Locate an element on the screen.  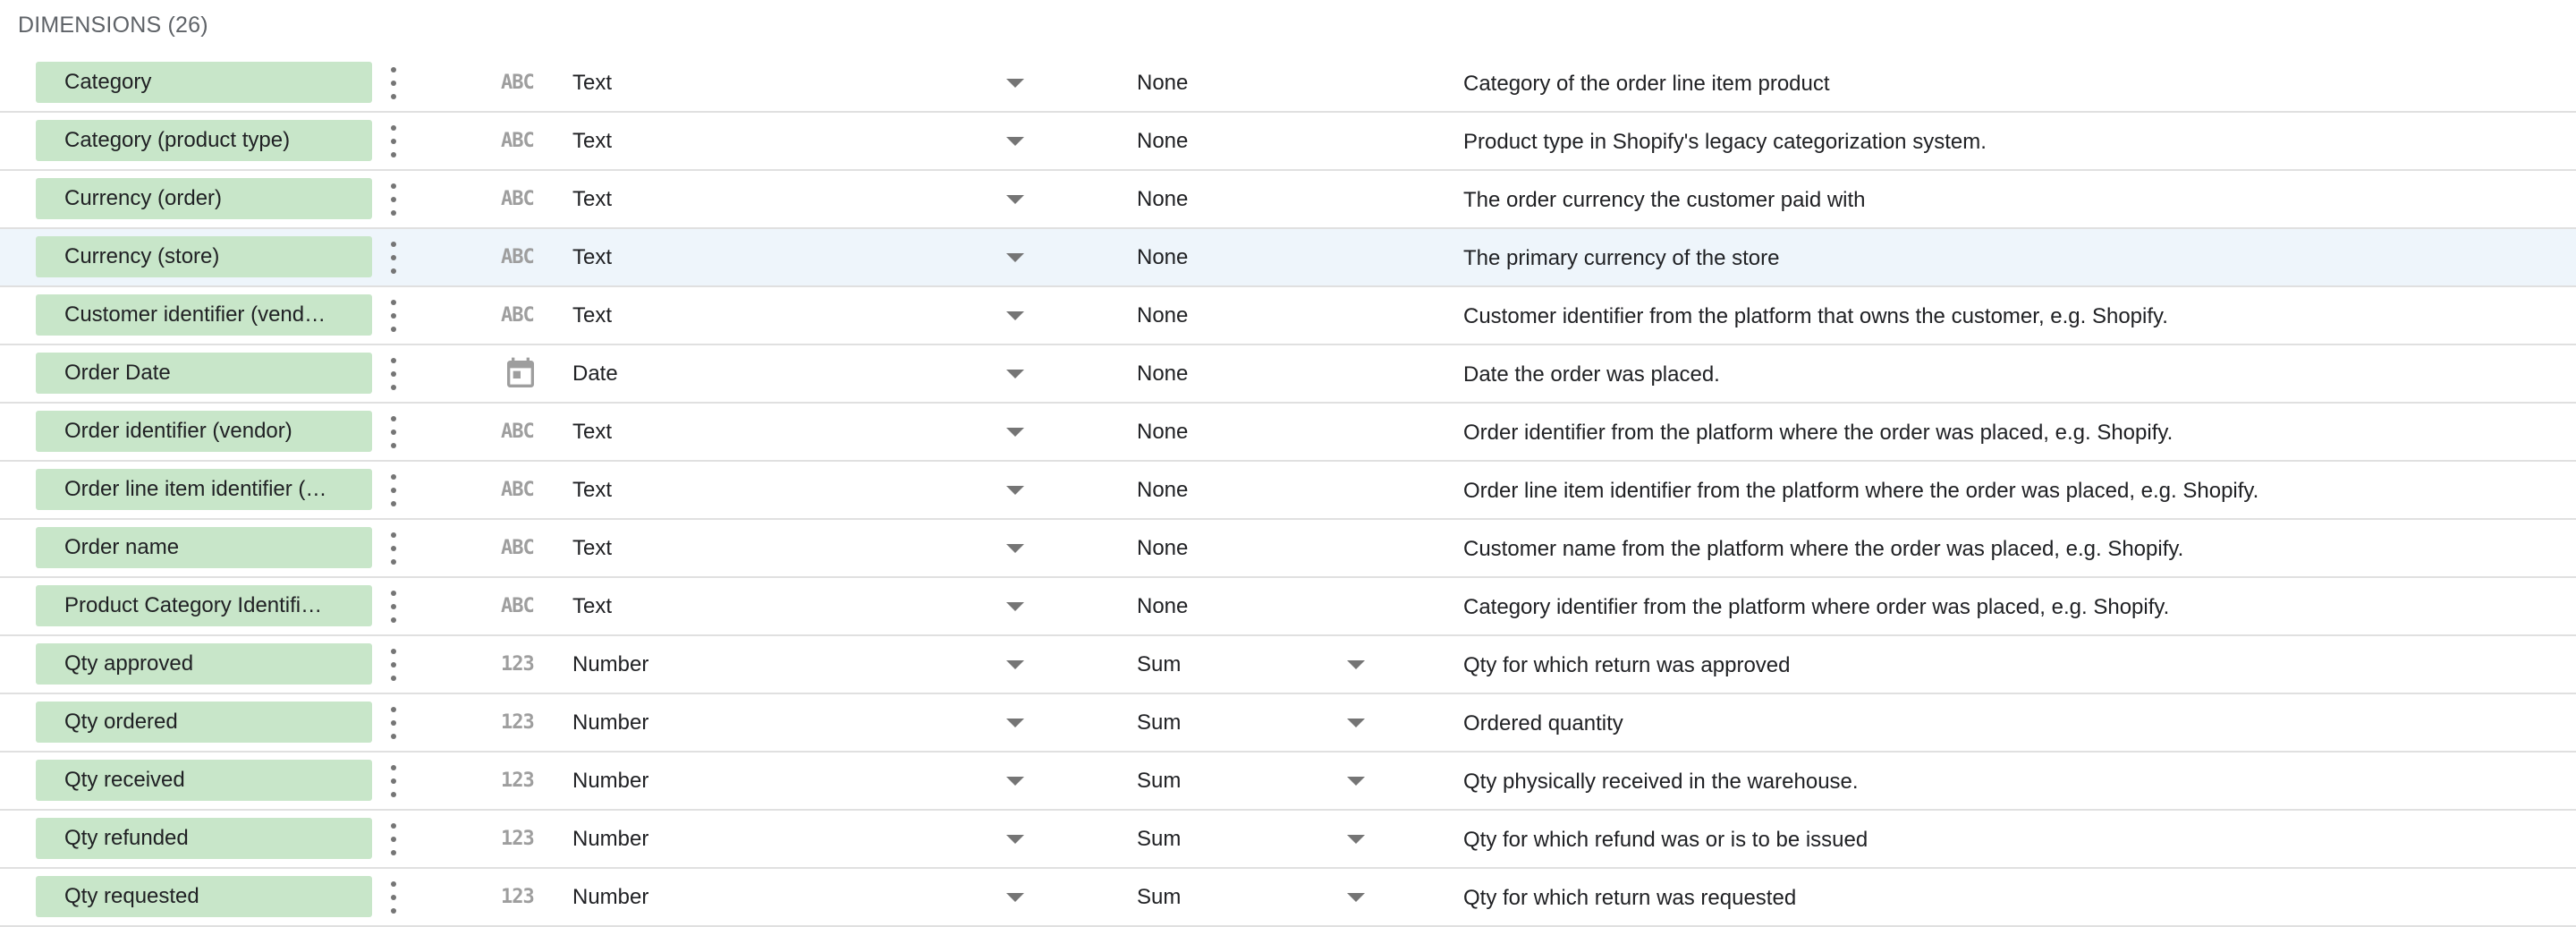
field-name-chip: Category is located at coordinates (204, 82).